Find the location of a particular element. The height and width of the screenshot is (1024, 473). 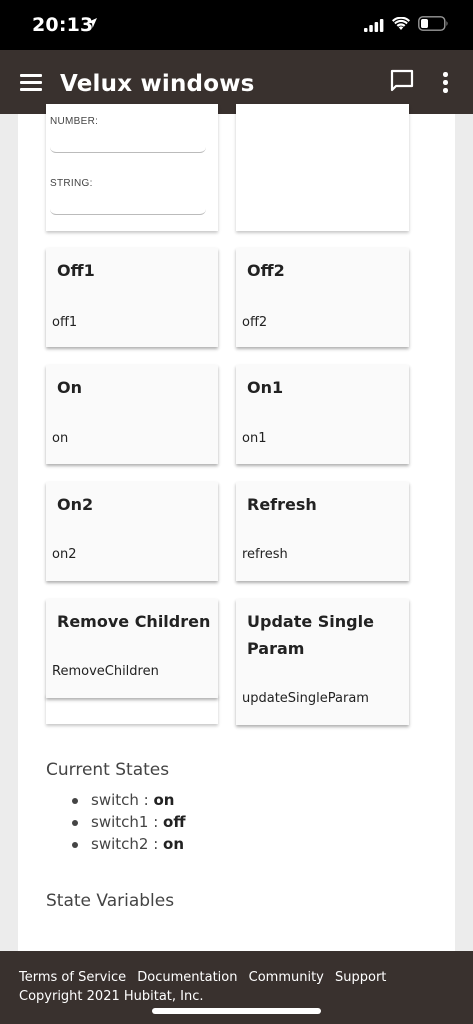

page-title: Velux windows is located at coordinates (157, 84).